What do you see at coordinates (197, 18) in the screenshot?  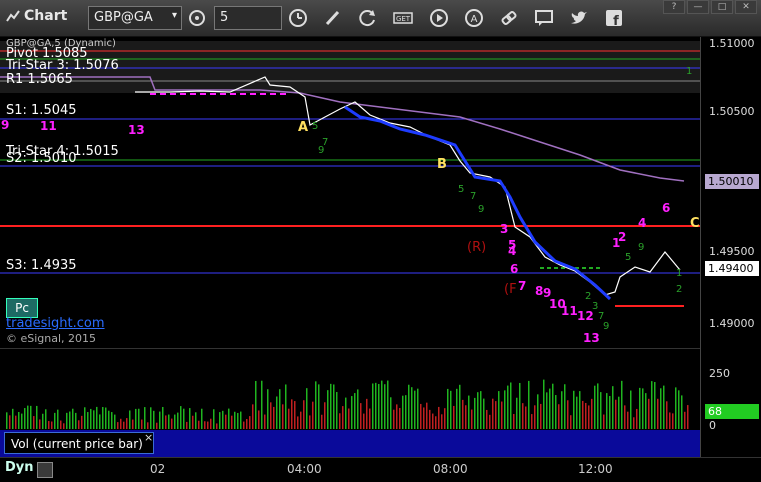 I see `cycle-icon` at bounding box center [197, 18].